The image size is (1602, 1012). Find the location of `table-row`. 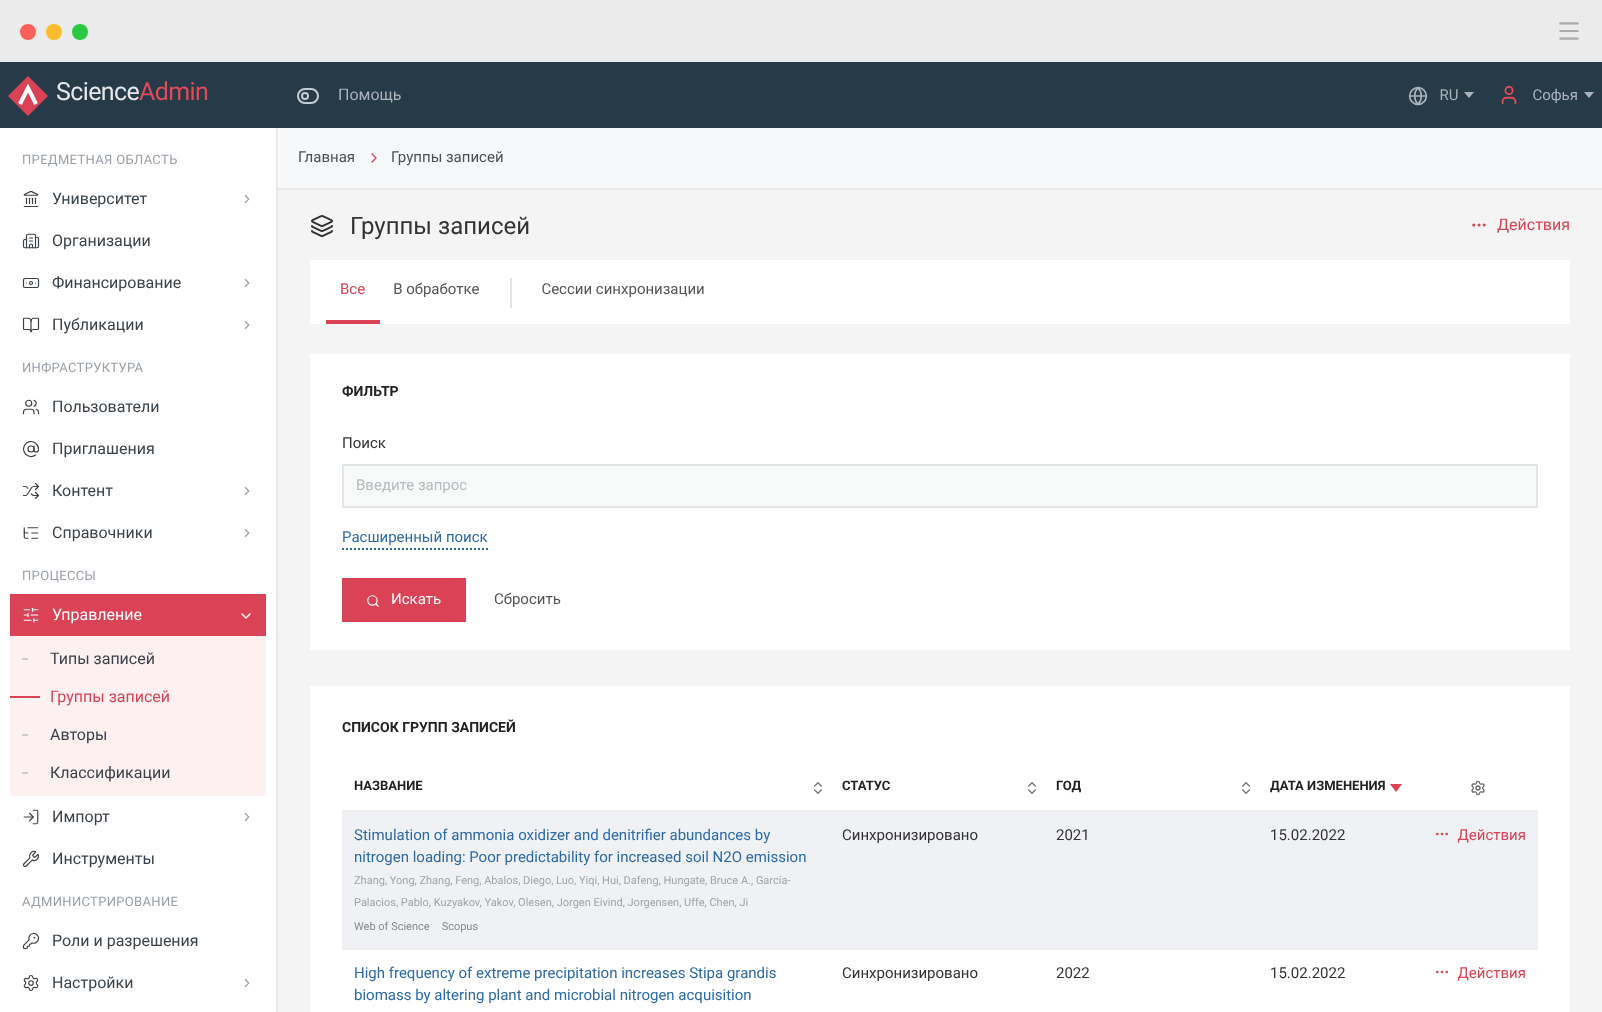

table-row is located at coordinates (940, 878).